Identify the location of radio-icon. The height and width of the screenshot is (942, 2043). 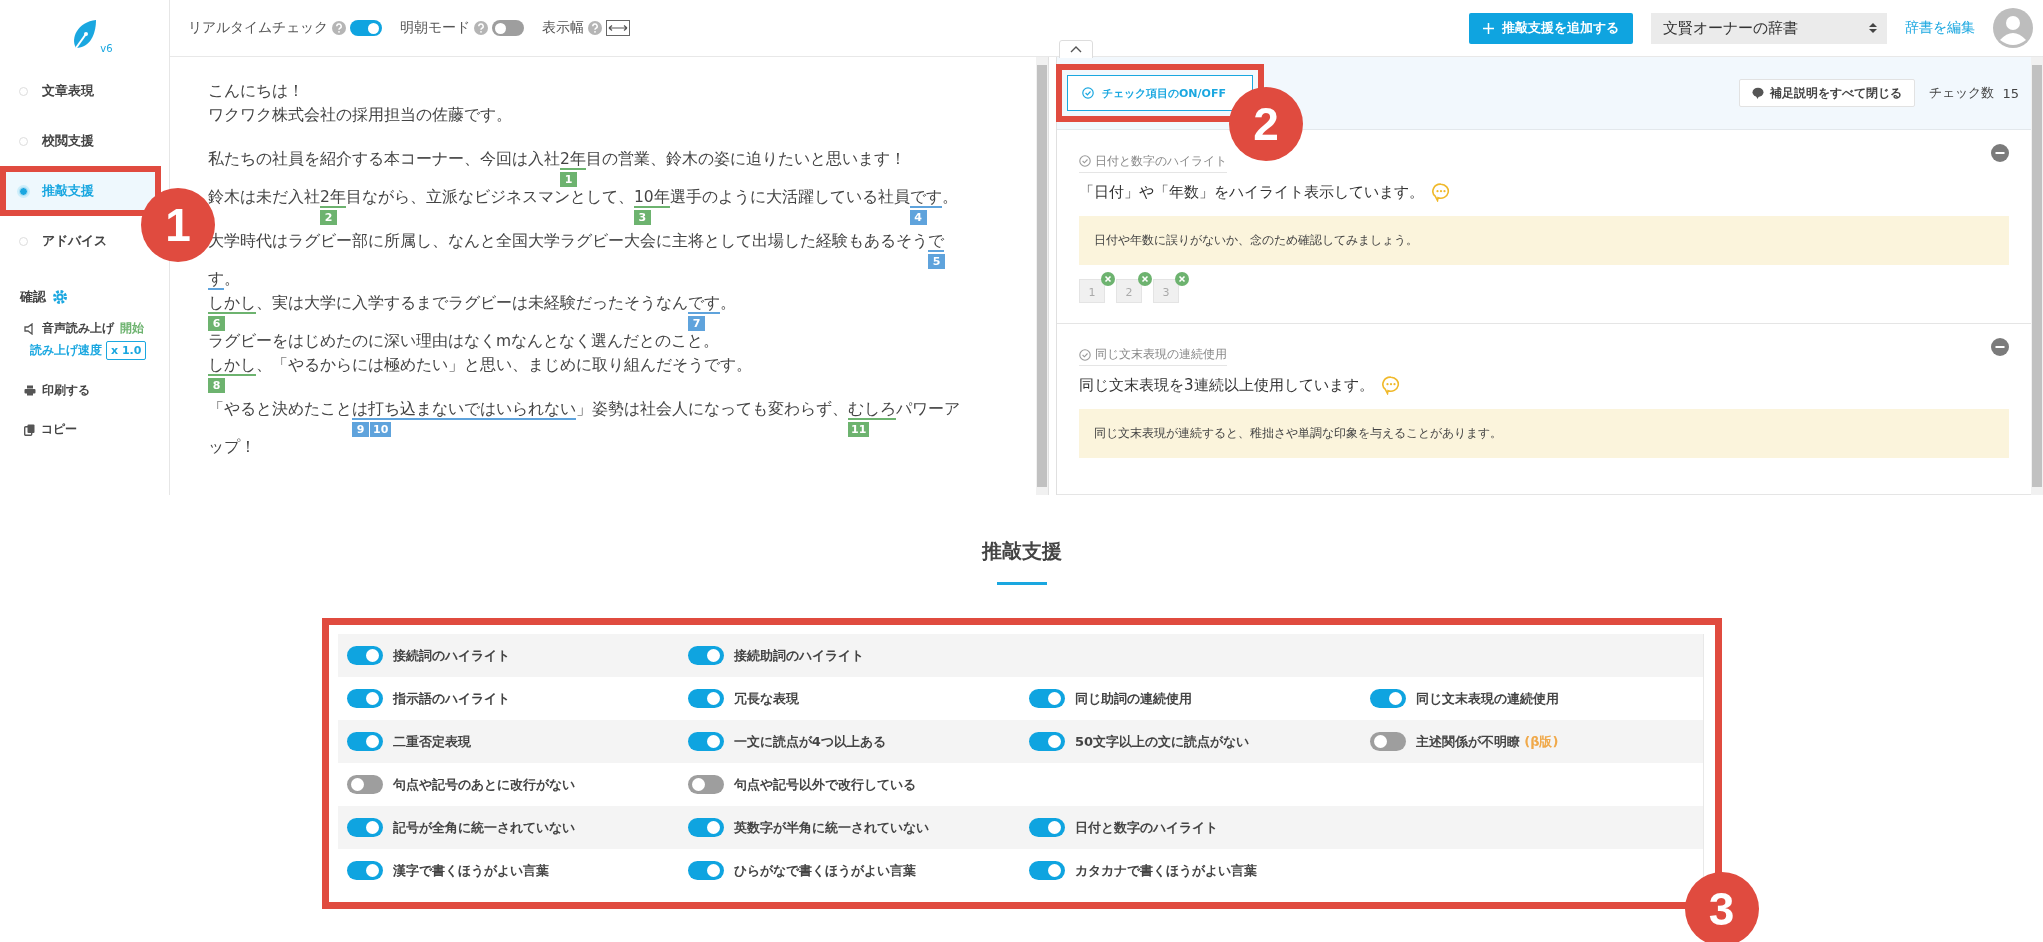
(23, 191).